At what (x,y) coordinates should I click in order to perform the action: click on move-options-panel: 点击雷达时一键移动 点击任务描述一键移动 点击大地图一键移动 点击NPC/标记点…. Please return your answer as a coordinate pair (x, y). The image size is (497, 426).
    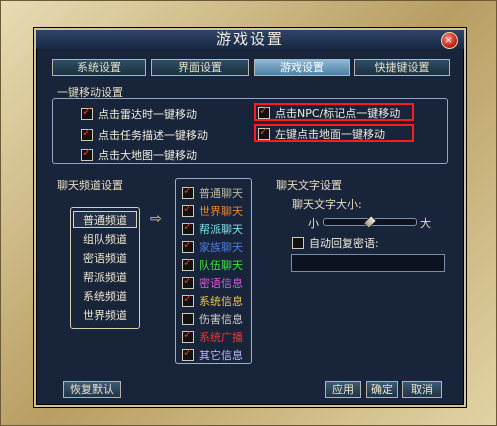
    Looking at the image, I should click on (250, 131).